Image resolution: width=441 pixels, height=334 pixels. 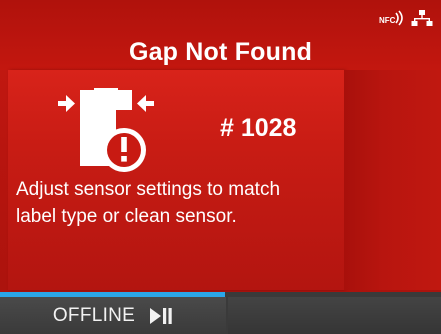 I want to click on wired-network-icon, so click(x=422, y=18).